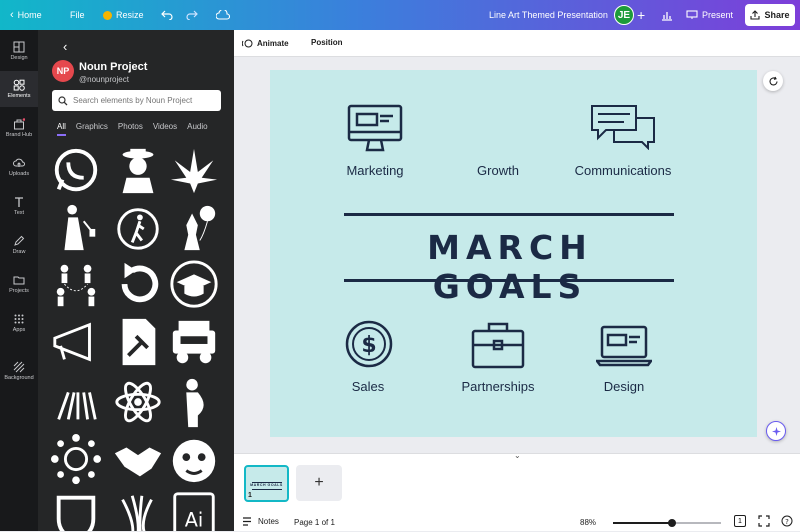 The width and height of the screenshot is (800, 532). I want to click on rail-label: Brand Hub, so click(19, 135).